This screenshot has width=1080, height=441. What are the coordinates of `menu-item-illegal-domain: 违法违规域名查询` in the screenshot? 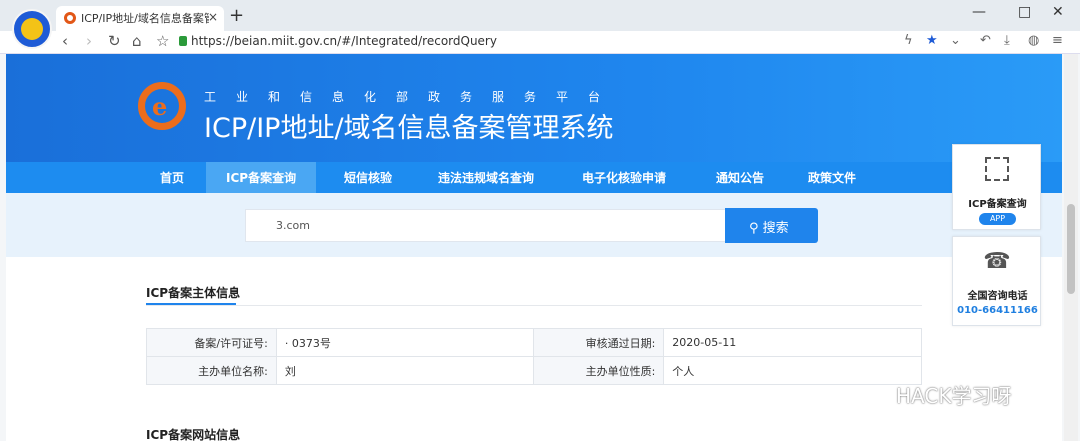 It's located at (486, 177).